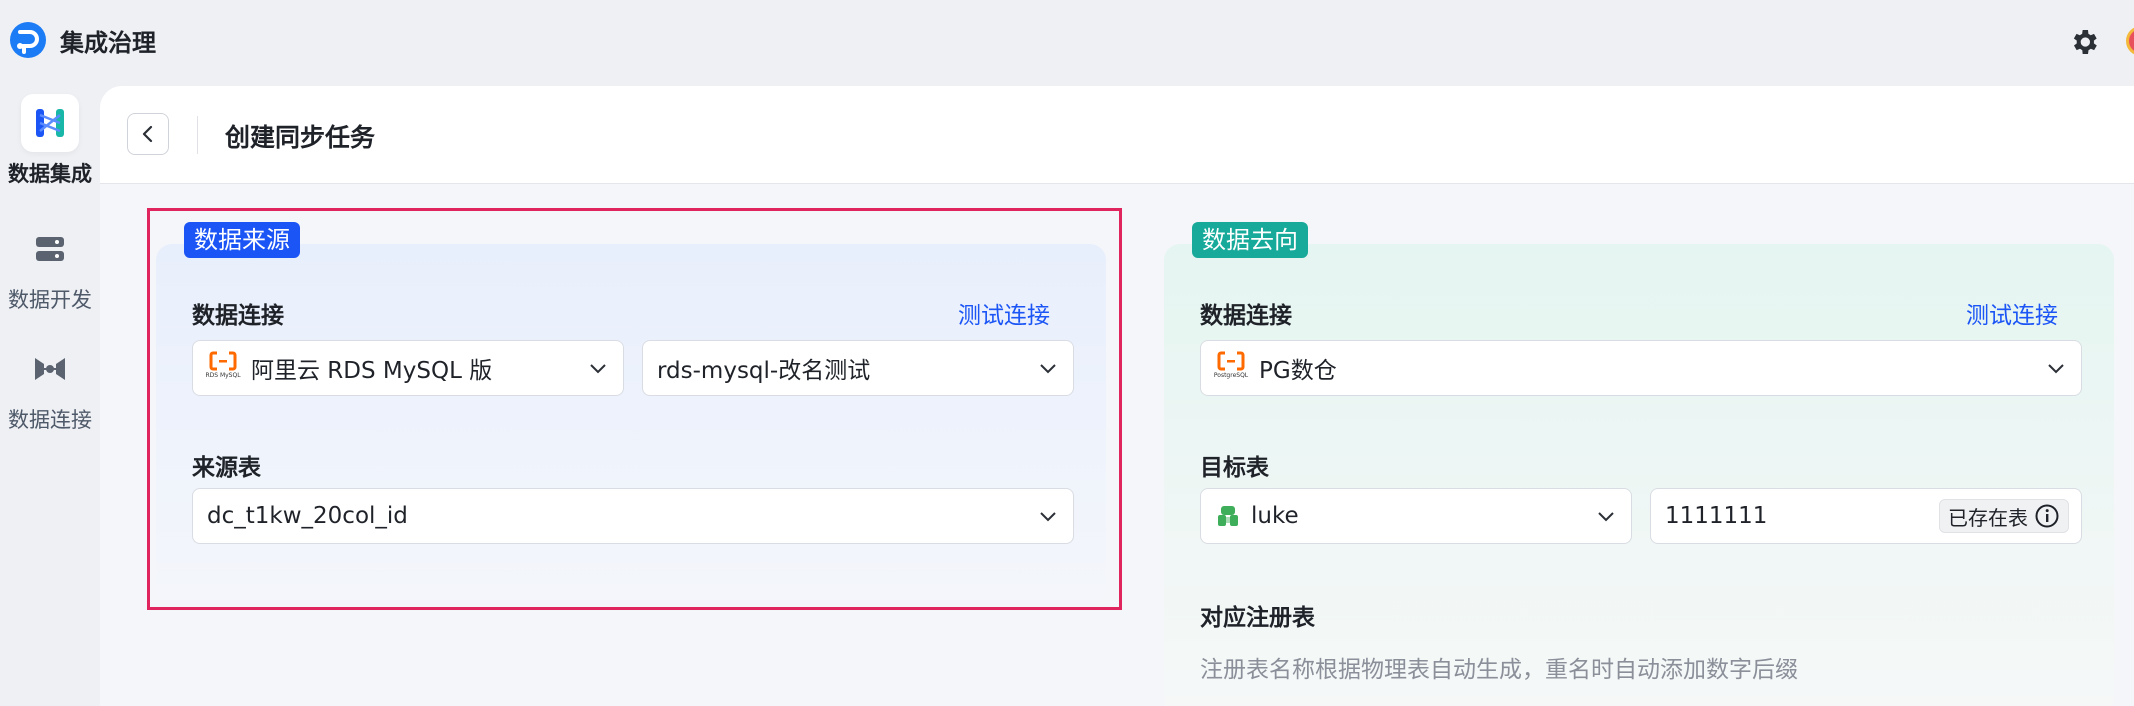  I want to click on side-nav: 数据集成 数据开发 数据连接, so click(50, 395).